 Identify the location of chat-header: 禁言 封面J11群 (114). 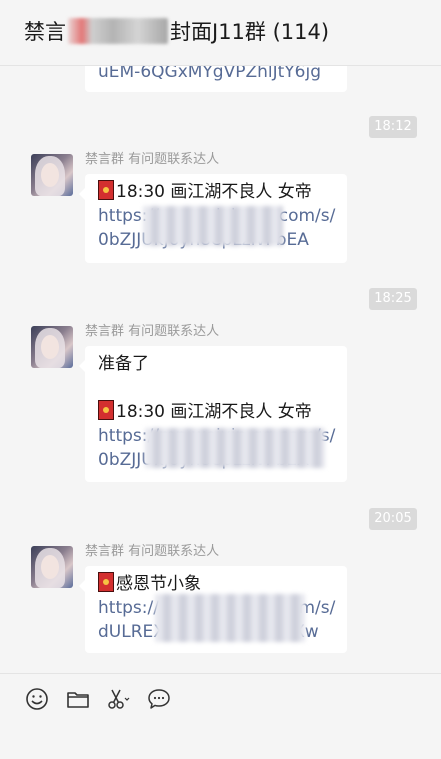
(220, 33).